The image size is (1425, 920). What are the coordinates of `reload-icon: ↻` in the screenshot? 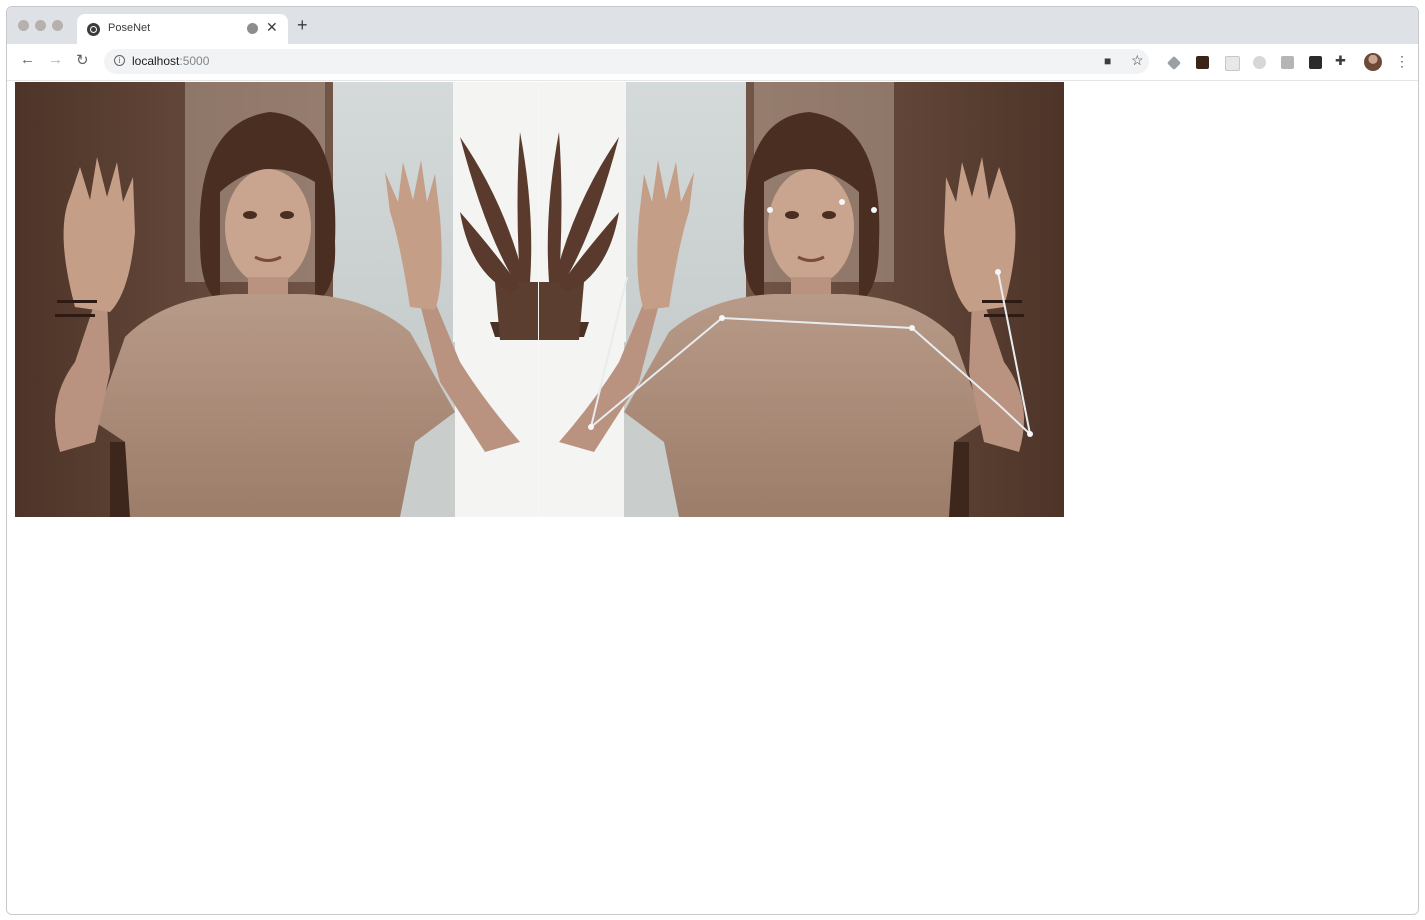 It's located at (82, 60).